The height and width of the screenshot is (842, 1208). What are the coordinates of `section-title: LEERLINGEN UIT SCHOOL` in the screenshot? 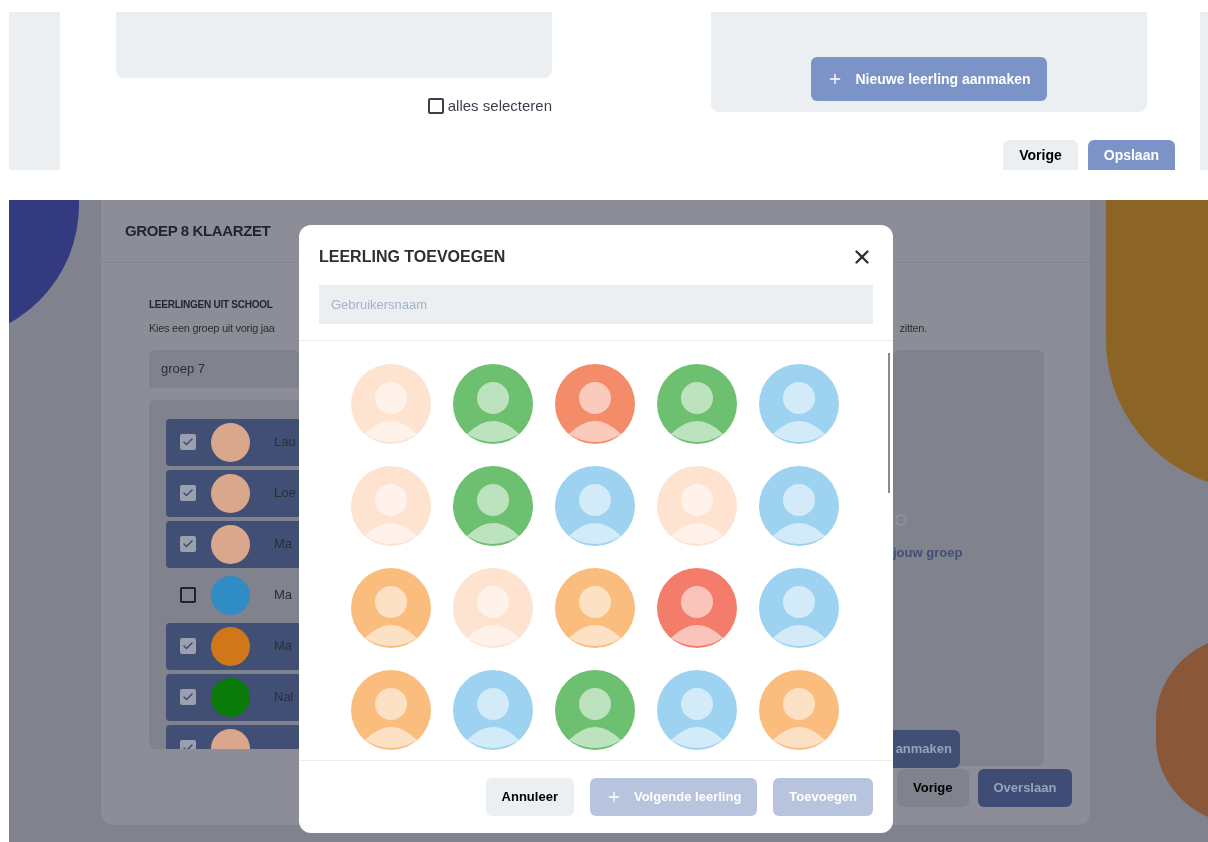 It's located at (211, 305).